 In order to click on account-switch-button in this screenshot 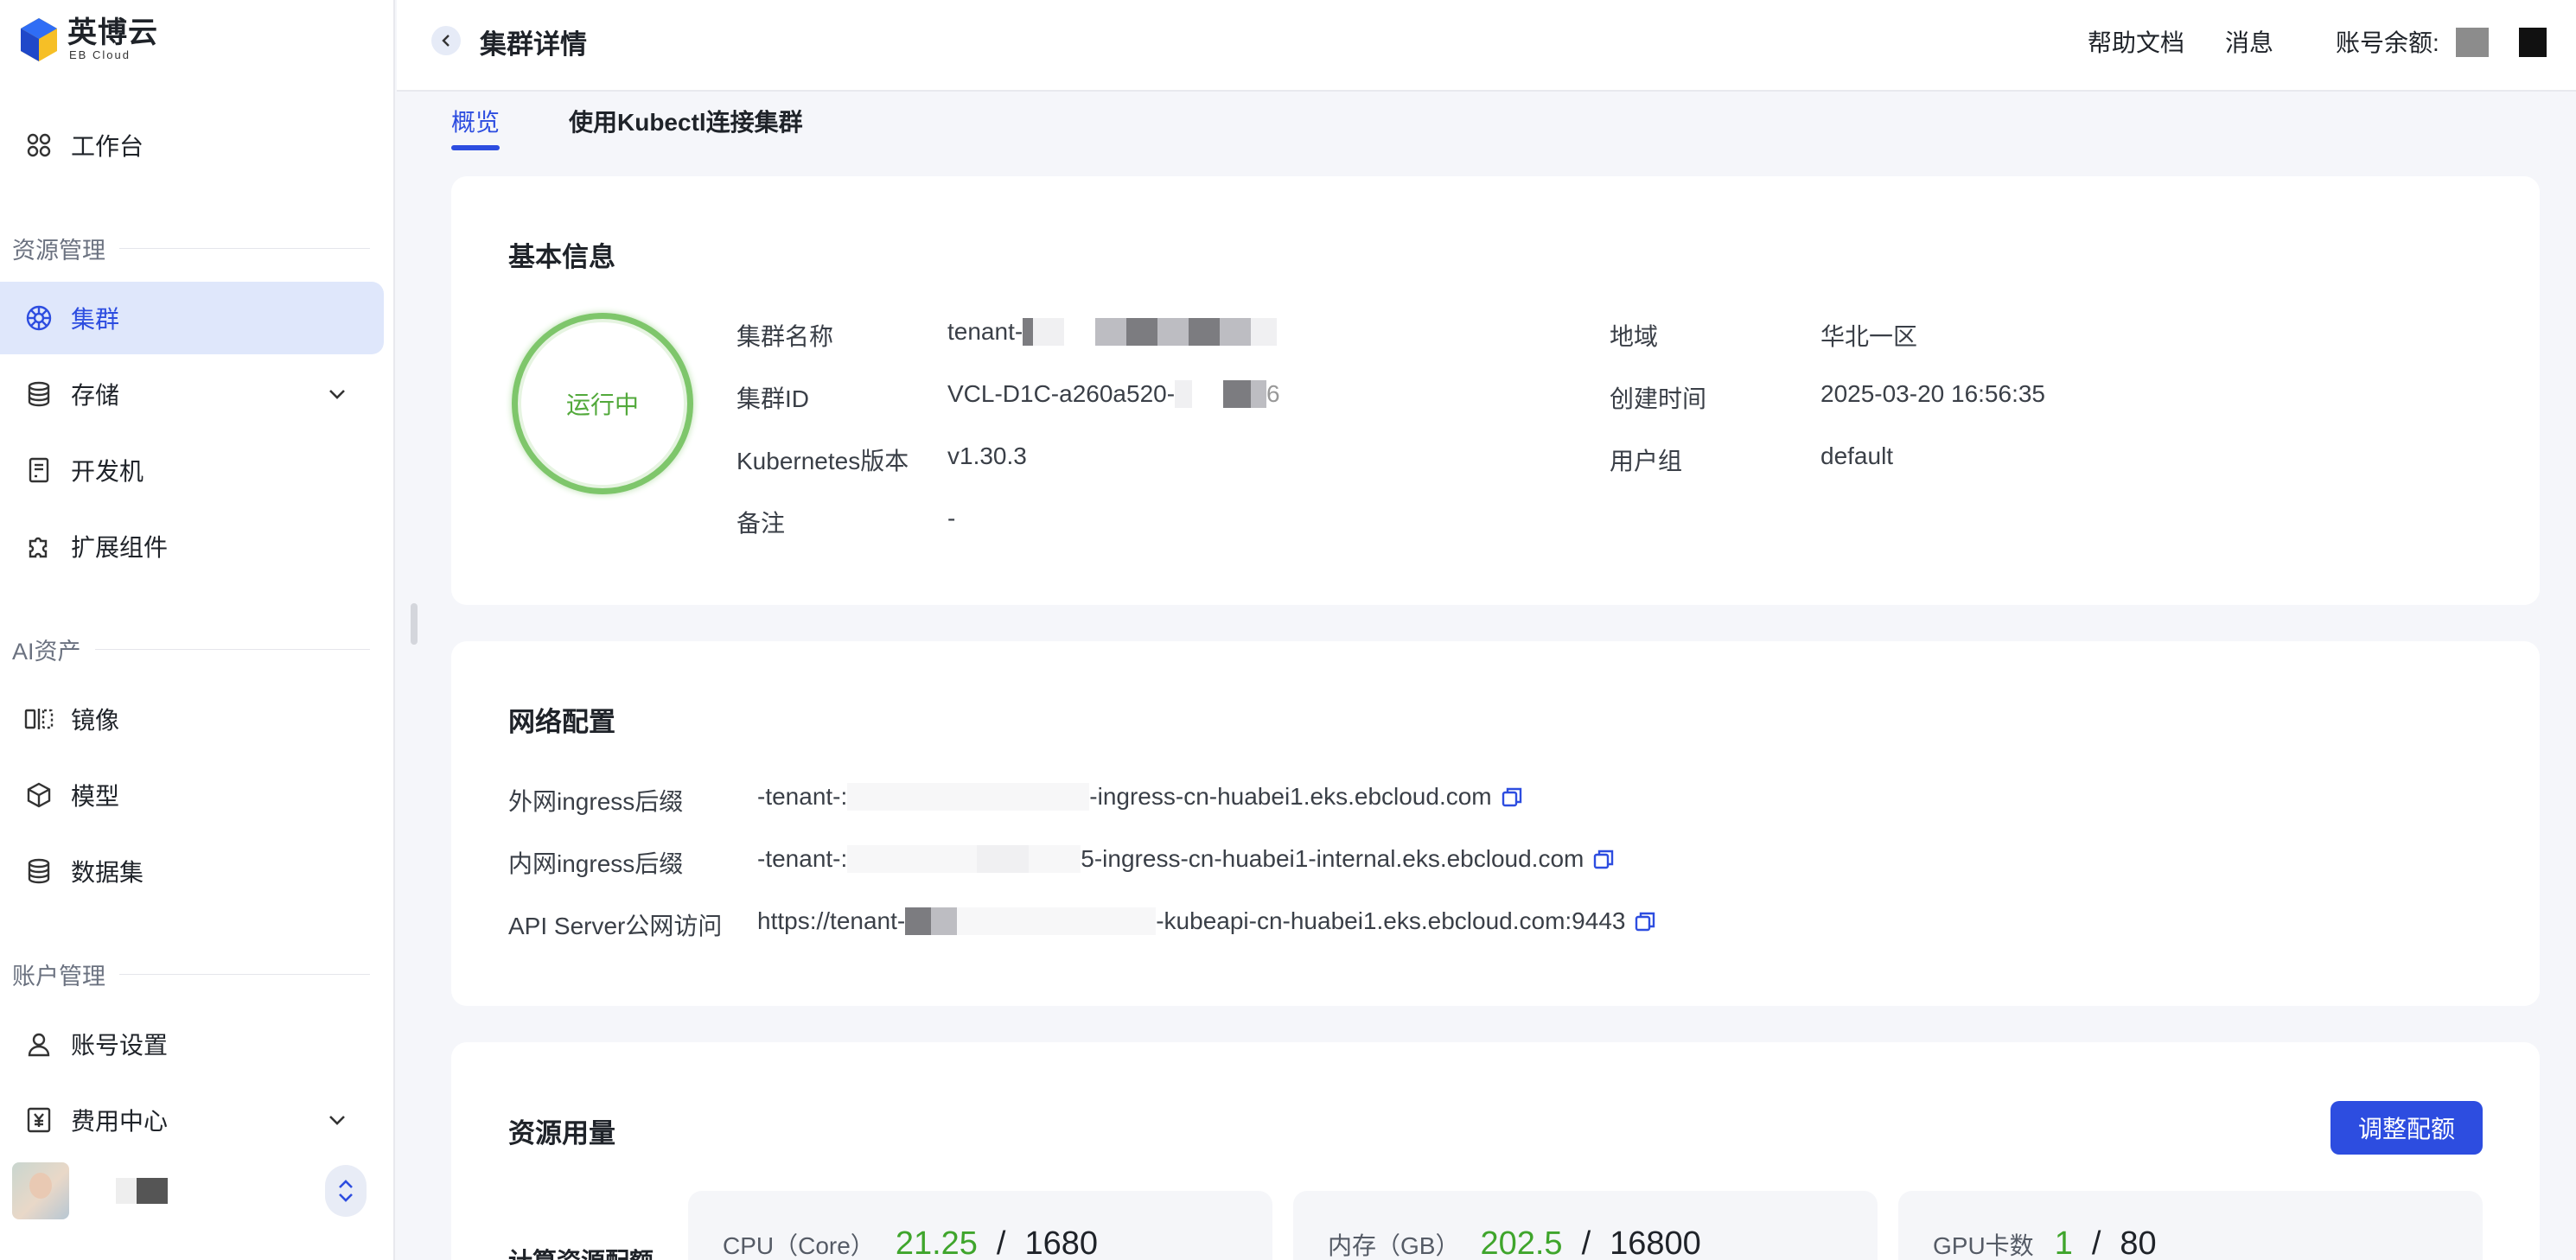, I will do `click(346, 1191)`.